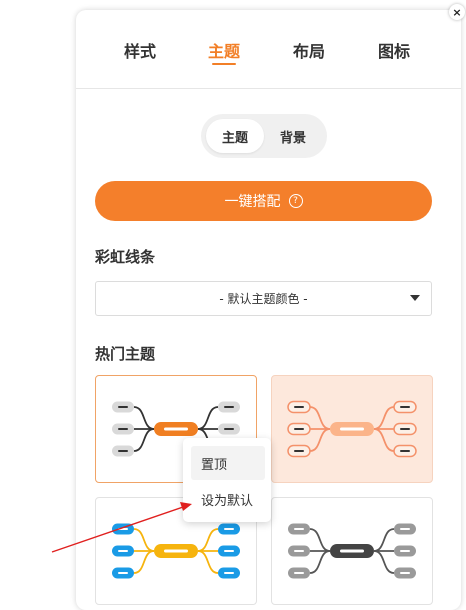  I want to click on annotation-arrow, so click(121, 527).